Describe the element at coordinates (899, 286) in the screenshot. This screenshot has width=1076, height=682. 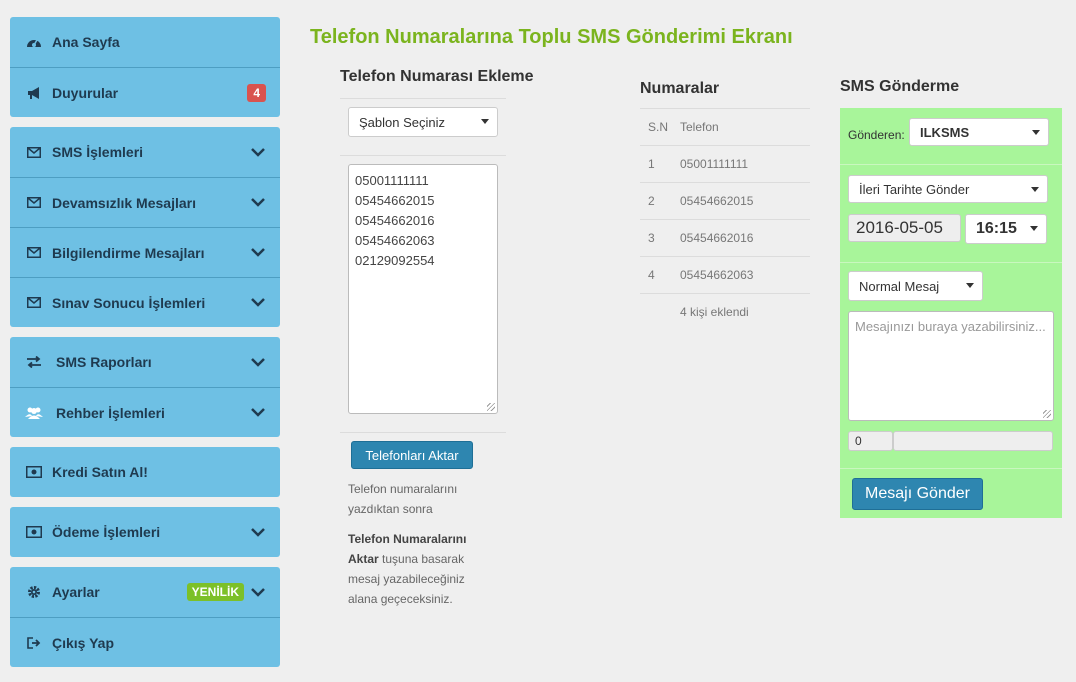
I see `message-type-value: Normal Mesaj` at that location.